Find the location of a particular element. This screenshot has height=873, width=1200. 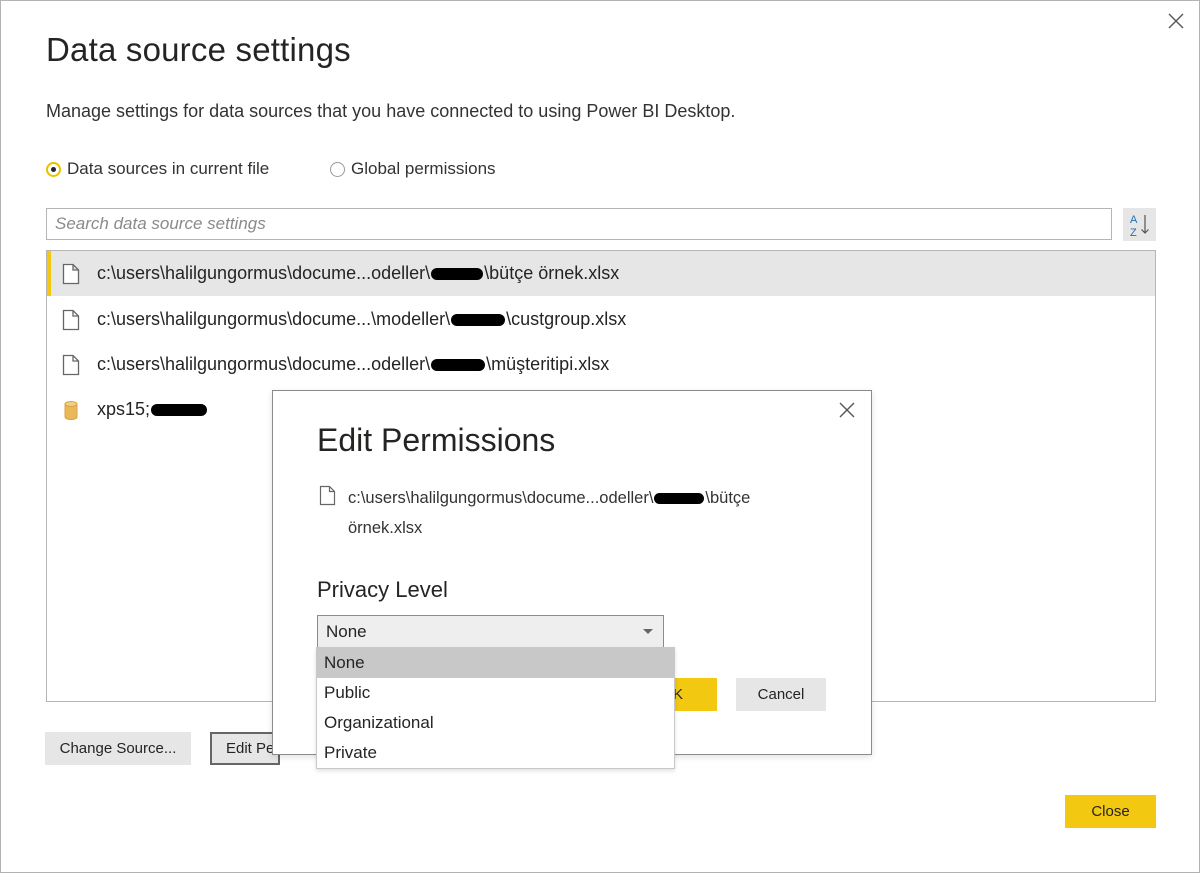

list-item-path-prefix: xps15; is located at coordinates (124, 409).